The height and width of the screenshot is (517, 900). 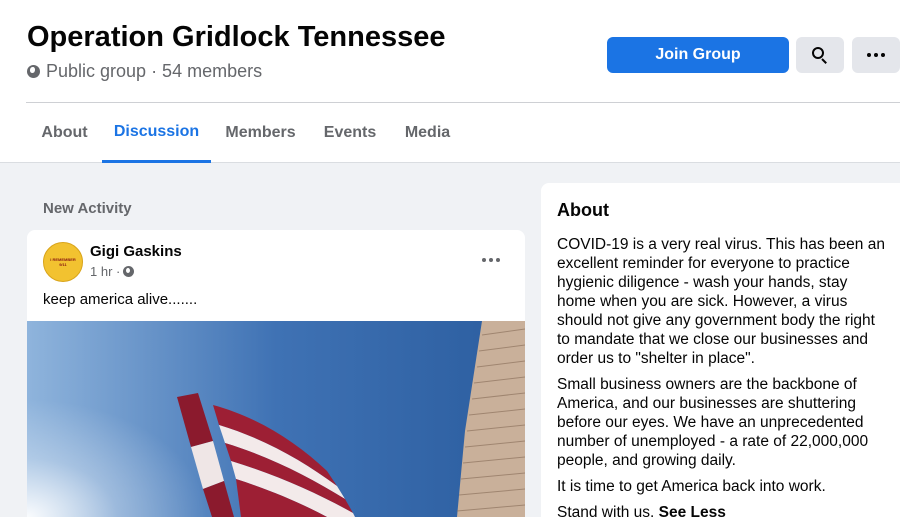 I want to click on group-meta: Public group · 54 members, so click(x=144, y=71).